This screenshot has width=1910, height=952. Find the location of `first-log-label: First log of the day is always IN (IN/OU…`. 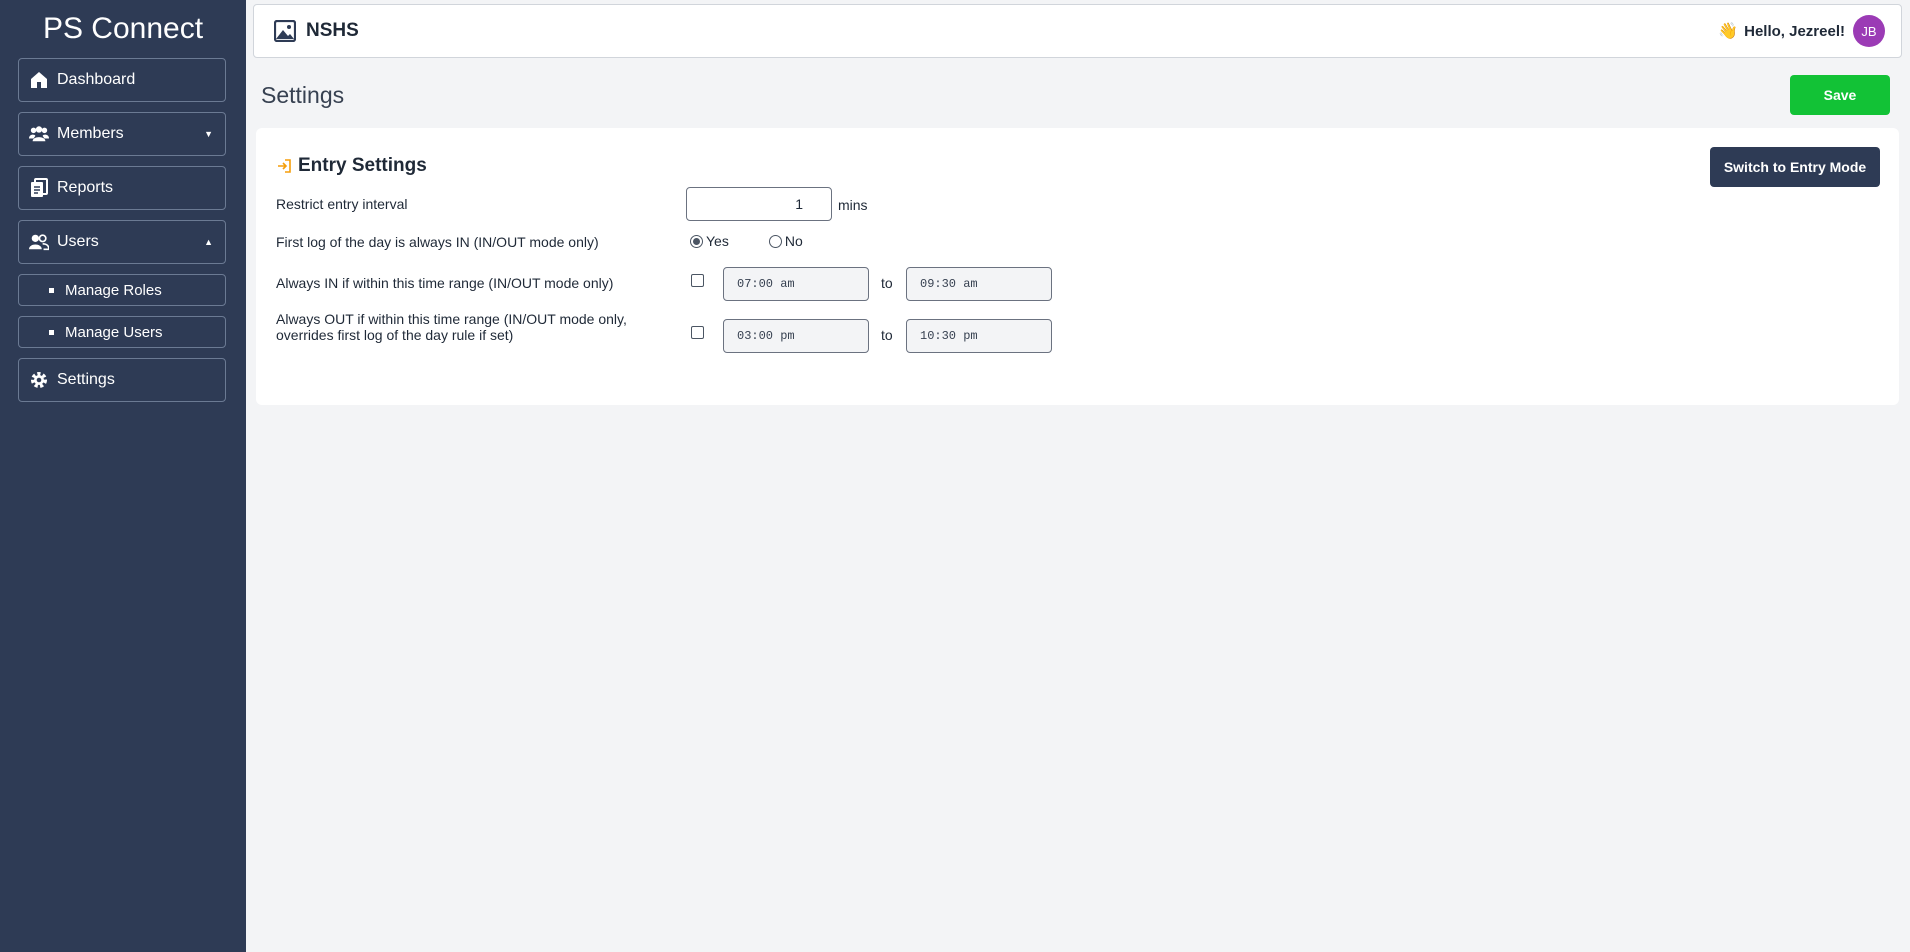

first-log-label: First log of the day is always IN (IN/OU… is located at coordinates (437, 242).